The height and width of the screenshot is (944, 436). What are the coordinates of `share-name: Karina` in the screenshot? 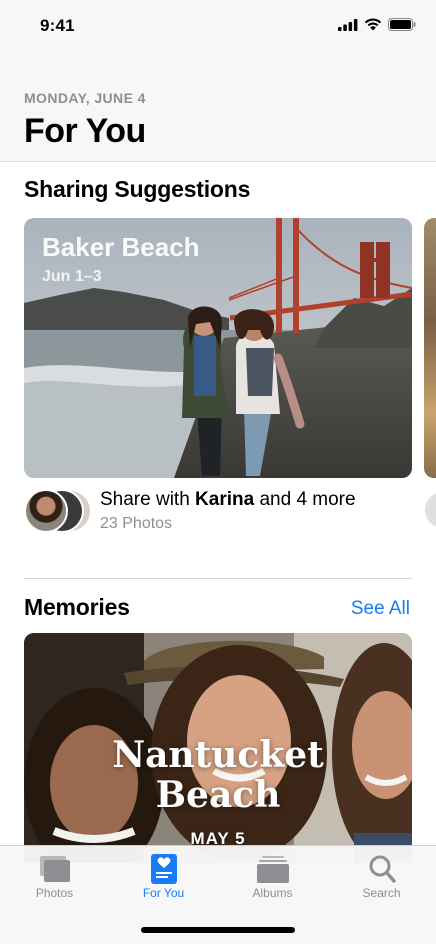 It's located at (225, 499).